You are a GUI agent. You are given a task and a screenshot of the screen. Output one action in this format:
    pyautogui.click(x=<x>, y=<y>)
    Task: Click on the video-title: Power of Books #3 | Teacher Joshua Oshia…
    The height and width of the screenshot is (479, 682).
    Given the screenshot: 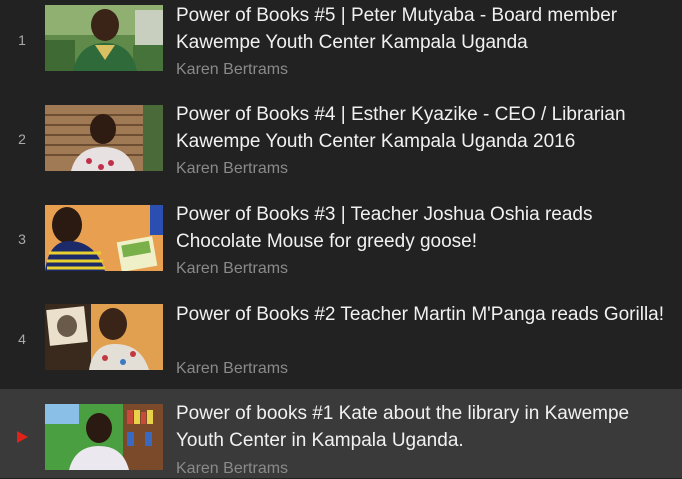 What is the action you would take?
    pyautogui.click(x=426, y=228)
    